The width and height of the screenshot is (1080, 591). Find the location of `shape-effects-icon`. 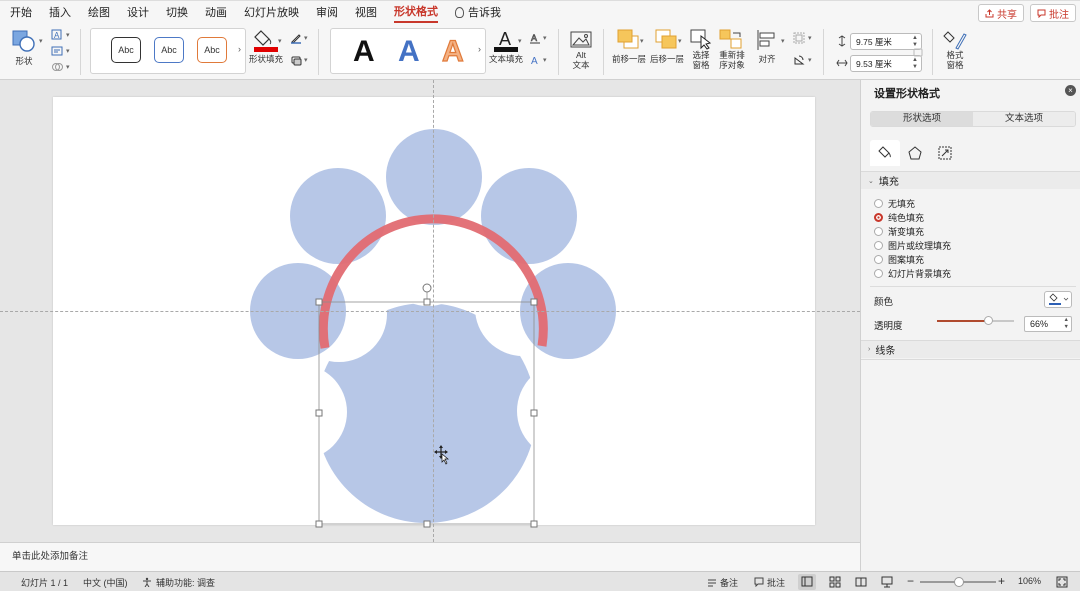

shape-effects-icon is located at coordinates (296, 60).